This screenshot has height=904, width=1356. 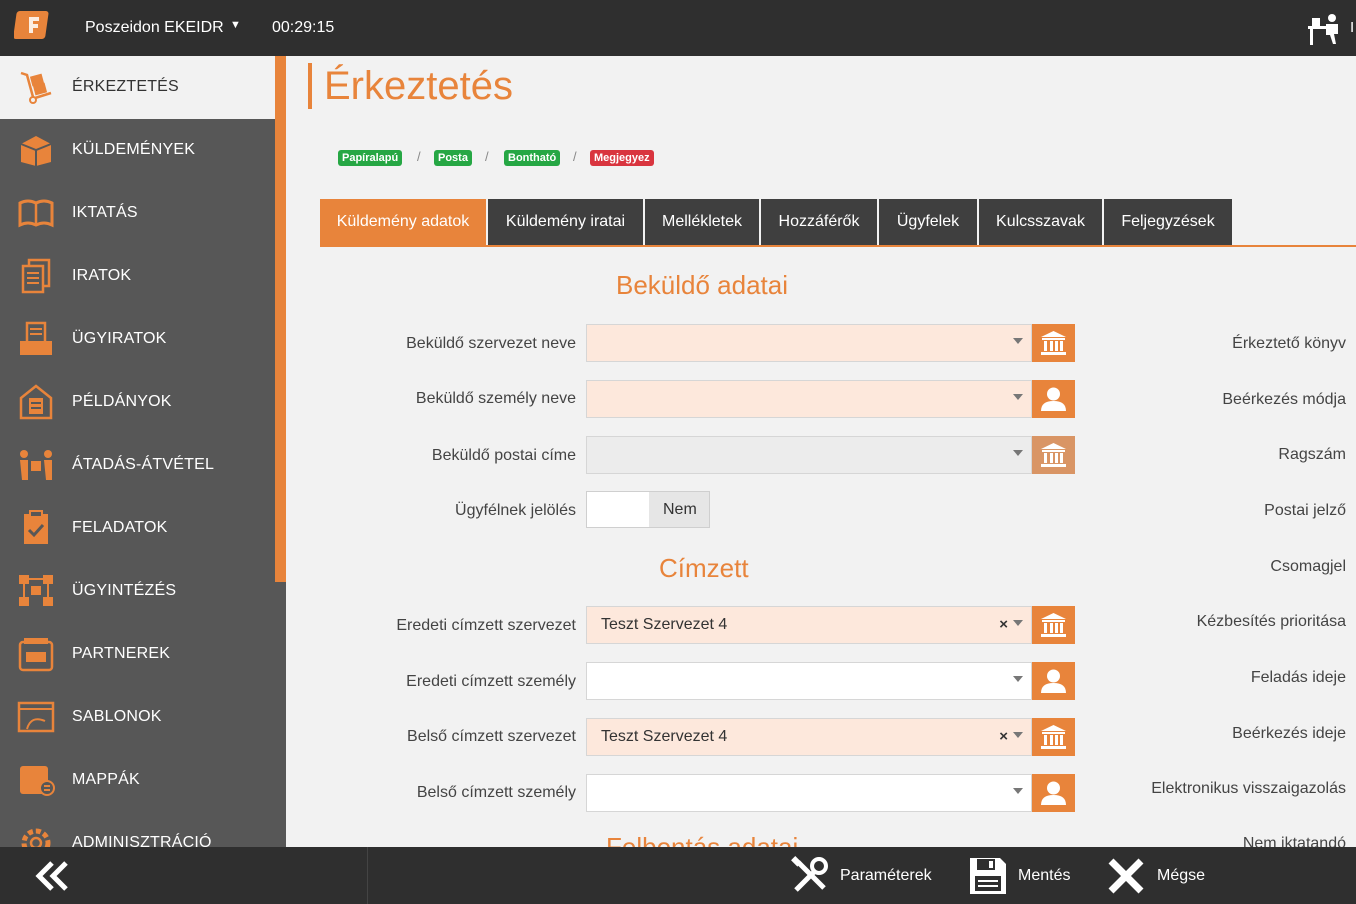 I want to click on collapse-sidebar-icon, so click(x=53, y=876).